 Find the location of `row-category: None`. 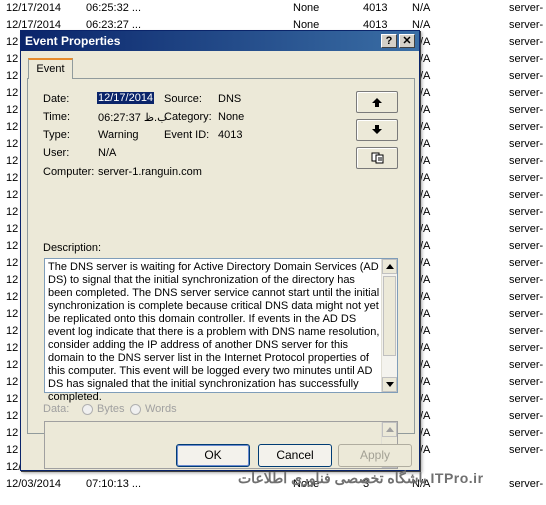

row-category: None is located at coordinates (306, 8).